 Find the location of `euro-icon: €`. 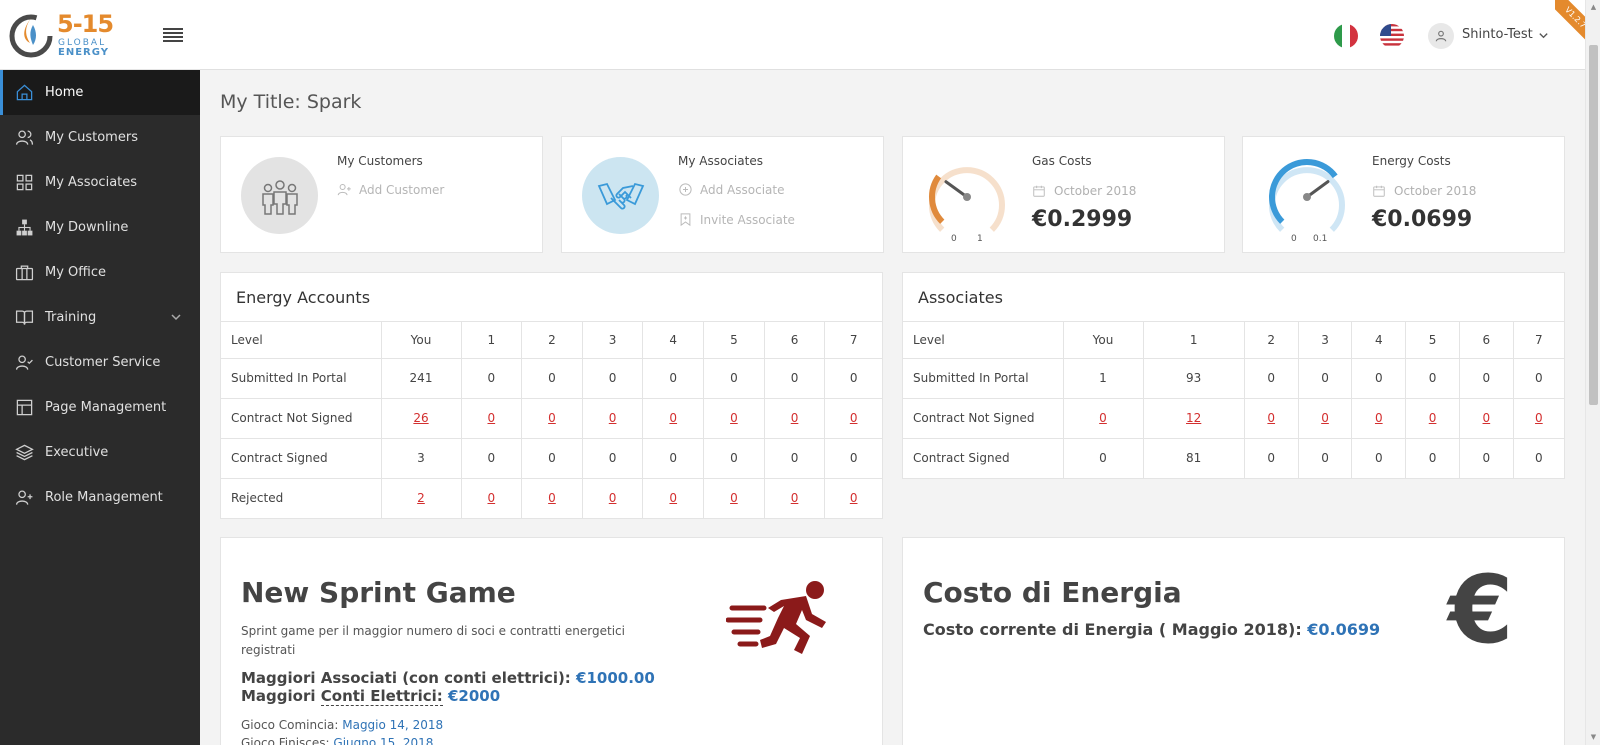

euro-icon: € is located at coordinates (1481, 610).